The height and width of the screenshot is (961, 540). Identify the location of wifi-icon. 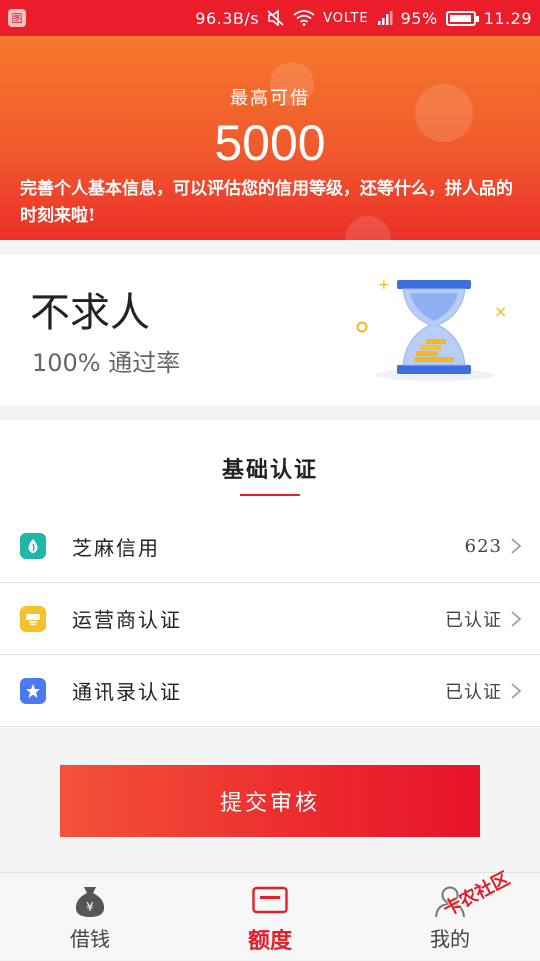
(304, 18).